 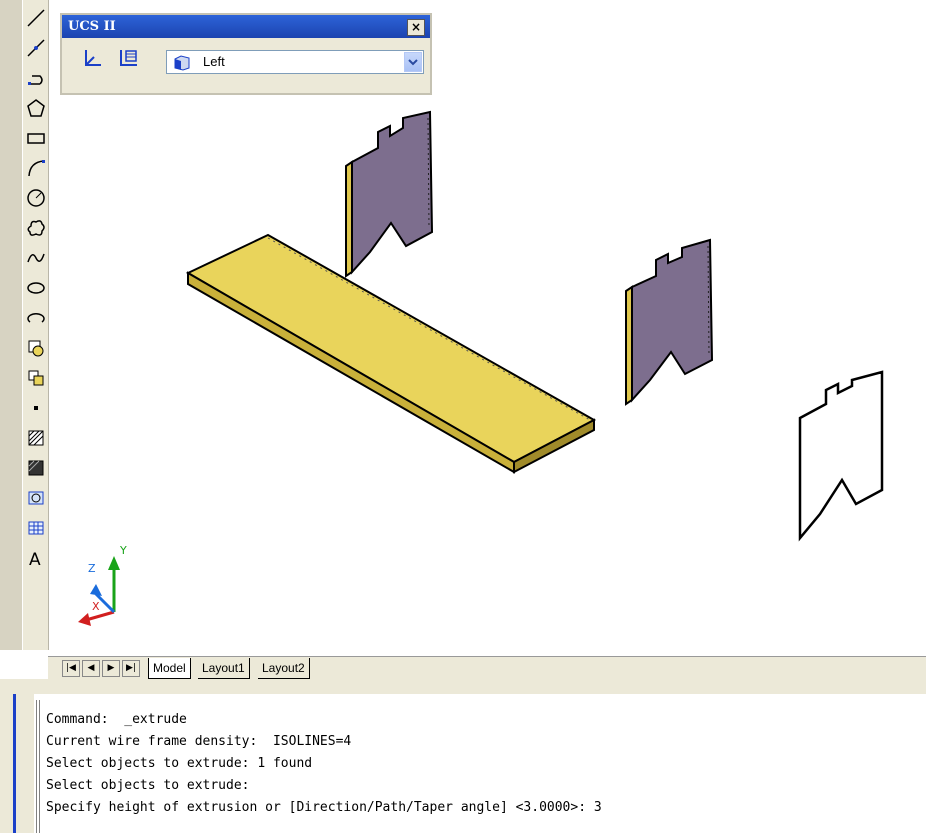 I want to click on make-block-icon, so click(x=36, y=378).